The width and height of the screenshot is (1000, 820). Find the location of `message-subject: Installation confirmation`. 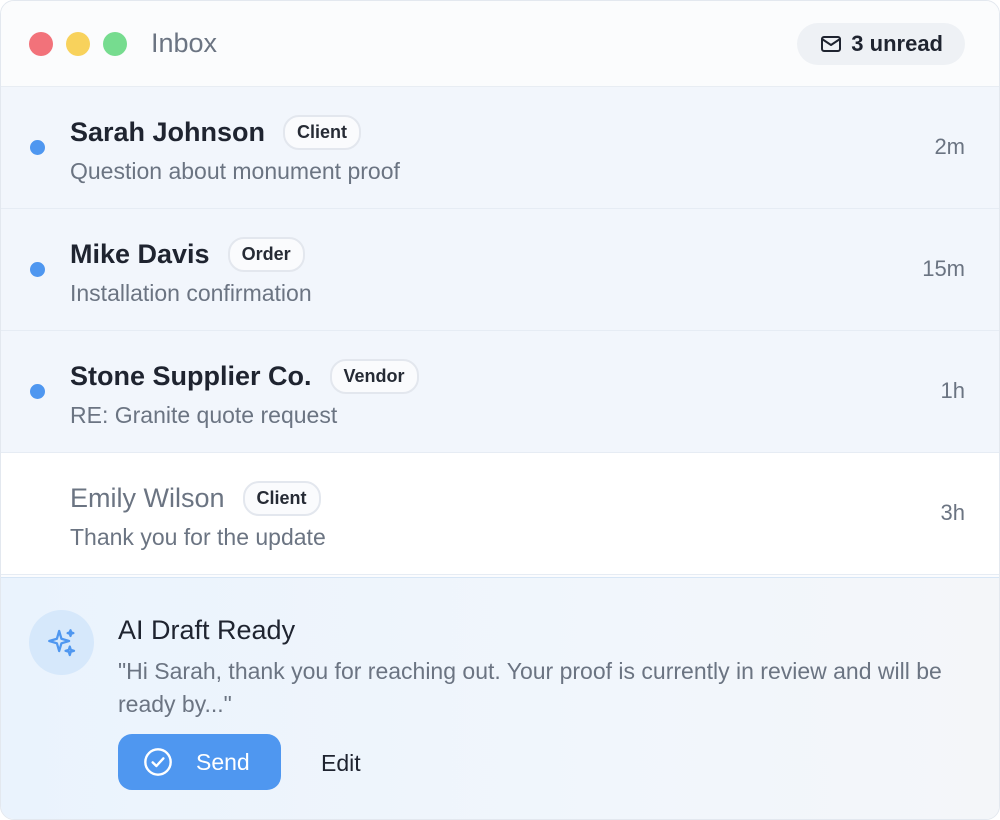

message-subject: Installation confirmation is located at coordinates (191, 293).